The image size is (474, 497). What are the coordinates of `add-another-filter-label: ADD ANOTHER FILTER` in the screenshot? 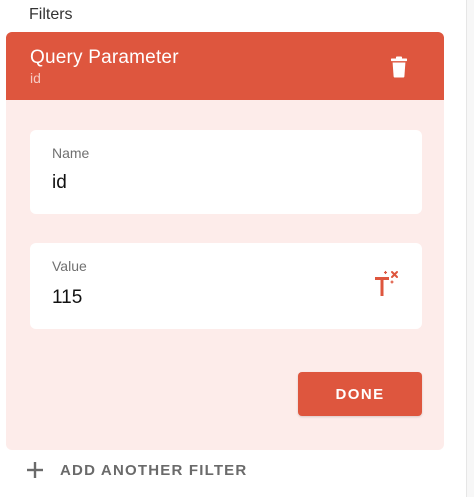 It's located at (154, 470).